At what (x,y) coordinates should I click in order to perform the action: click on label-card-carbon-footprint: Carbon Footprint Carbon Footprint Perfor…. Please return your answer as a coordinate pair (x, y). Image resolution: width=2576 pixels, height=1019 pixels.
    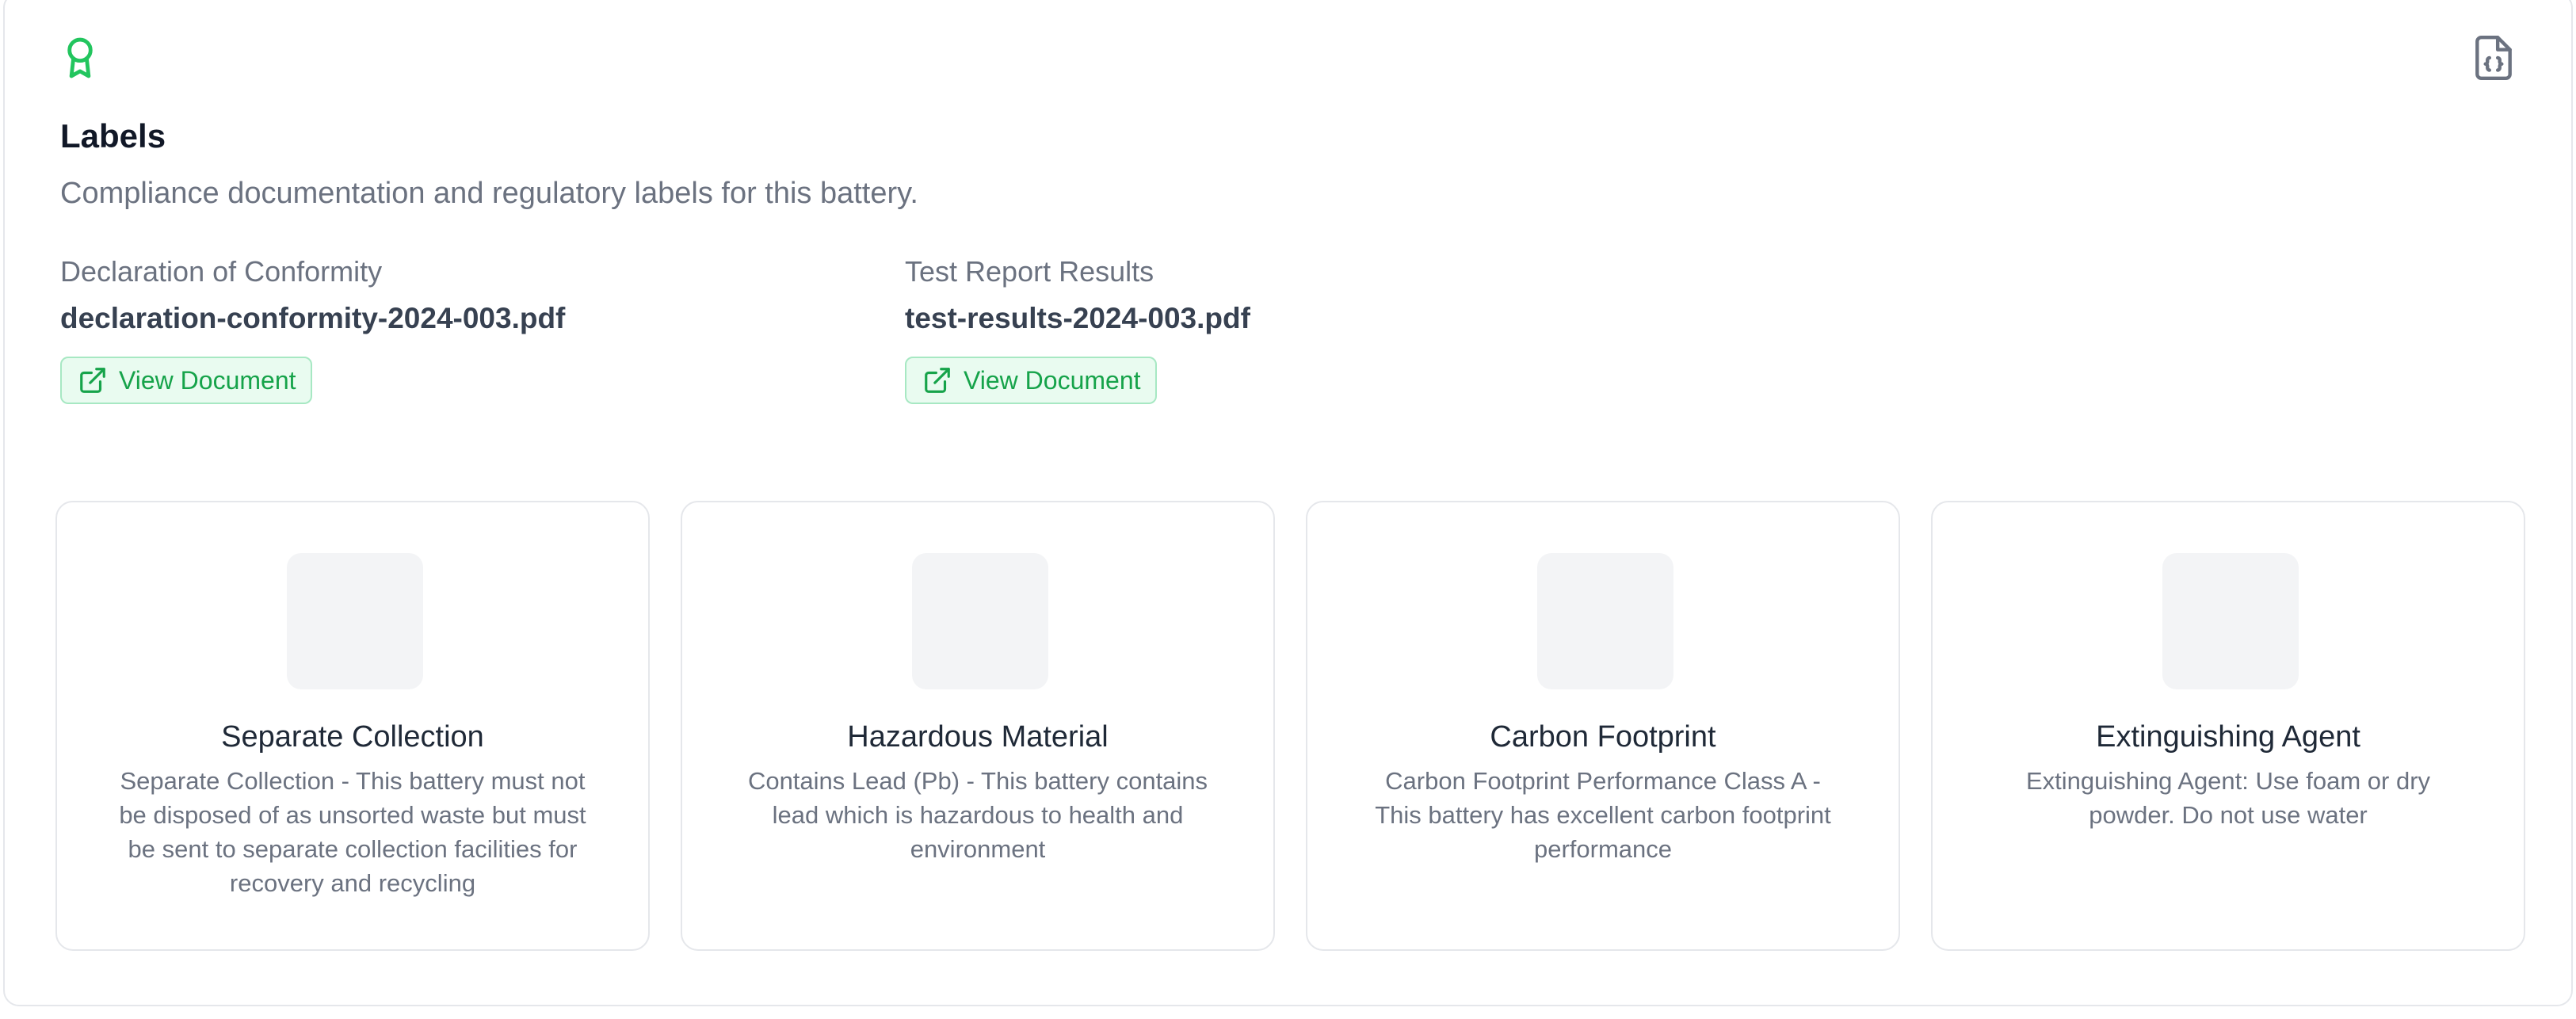
    Looking at the image, I should click on (1603, 726).